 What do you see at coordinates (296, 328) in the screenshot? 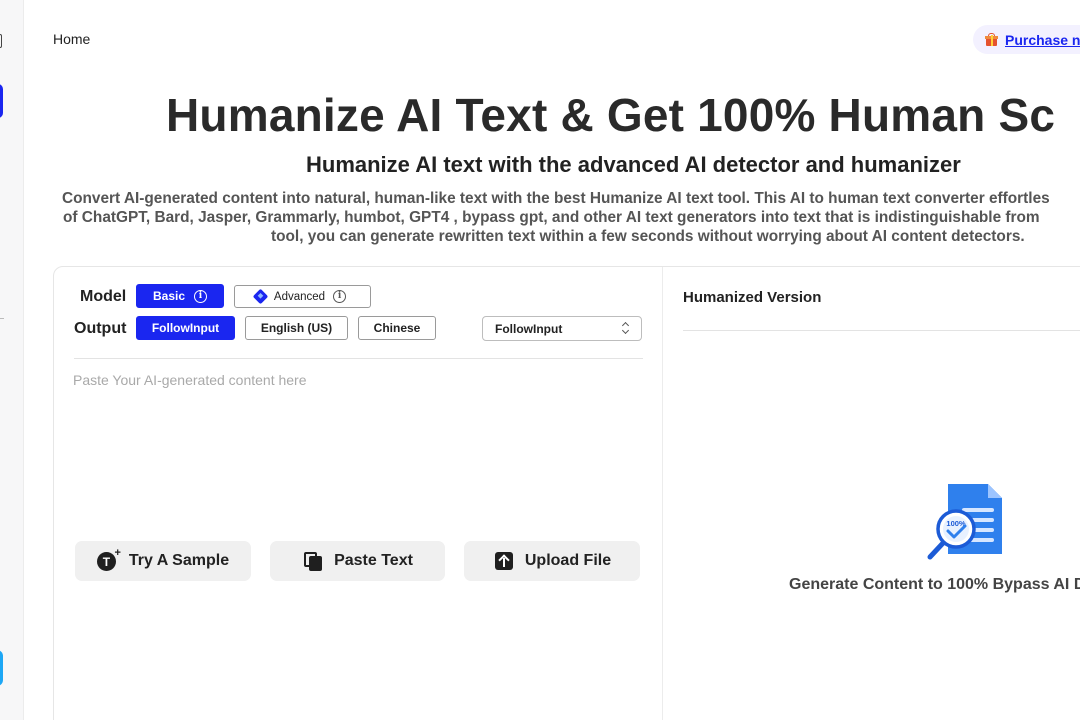
I see `output-english-button: English (US)` at bounding box center [296, 328].